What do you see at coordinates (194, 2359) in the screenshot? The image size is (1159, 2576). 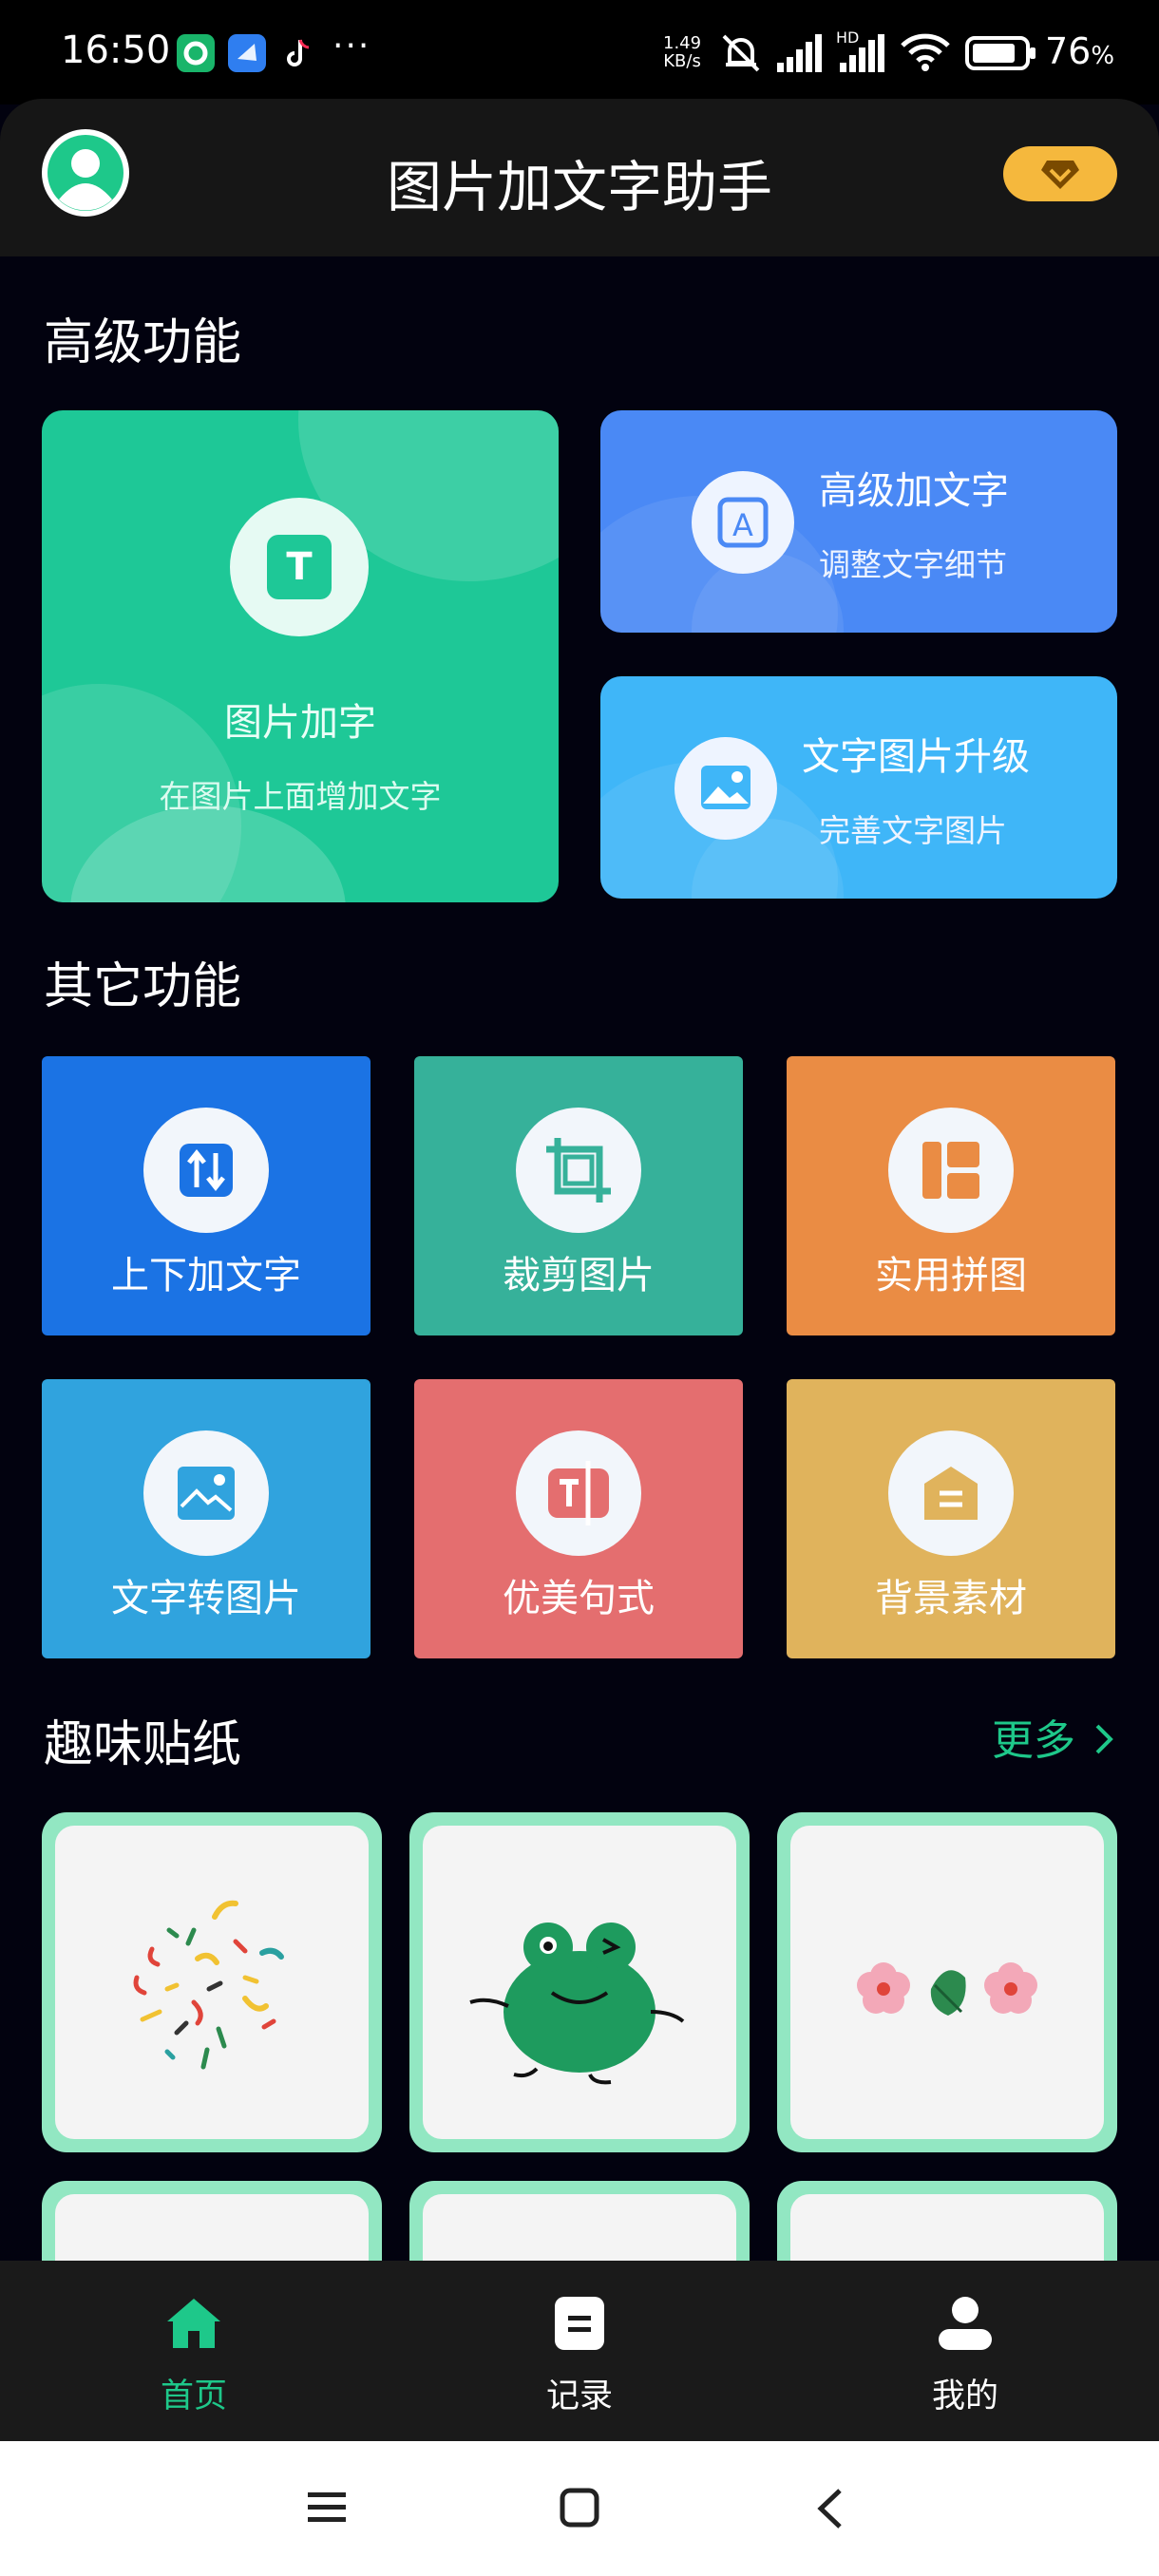 I see `nav-home: 首页` at bounding box center [194, 2359].